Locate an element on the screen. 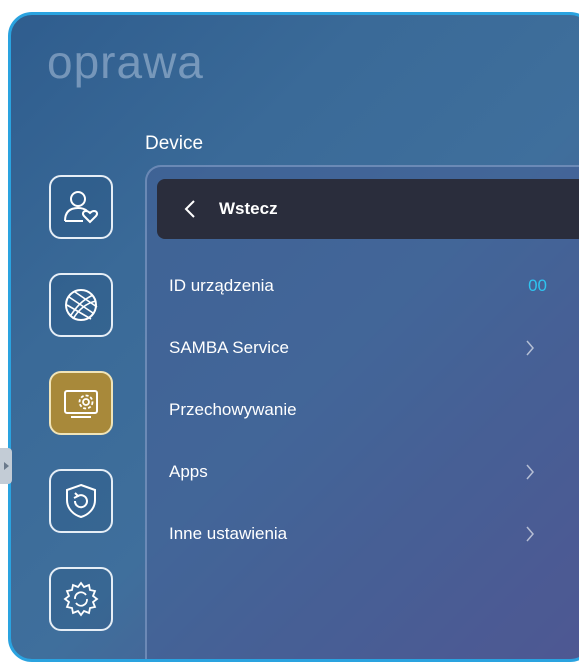 Image resolution: width=579 pixels, height=662 pixels. chevron-left-icon is located at coordinates (189, 209).